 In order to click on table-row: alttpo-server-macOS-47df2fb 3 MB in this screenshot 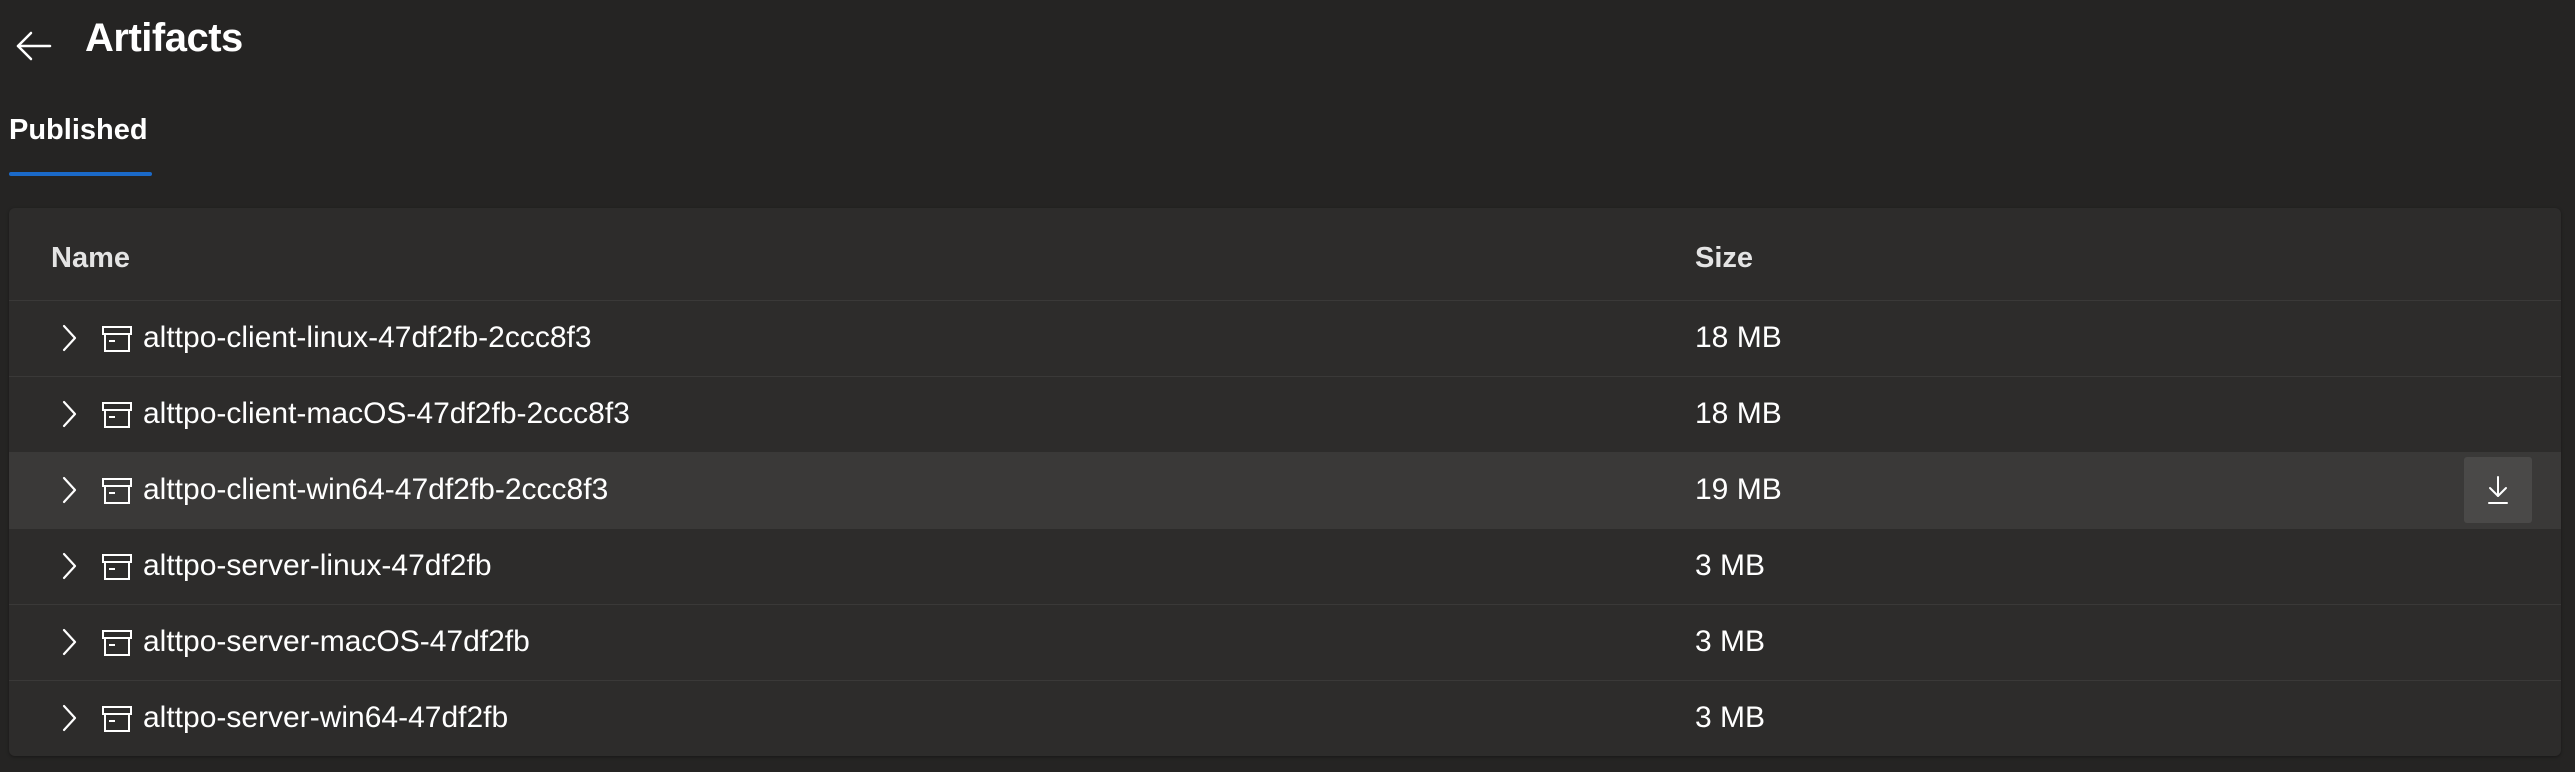, I will do `click(1285, 643)`.